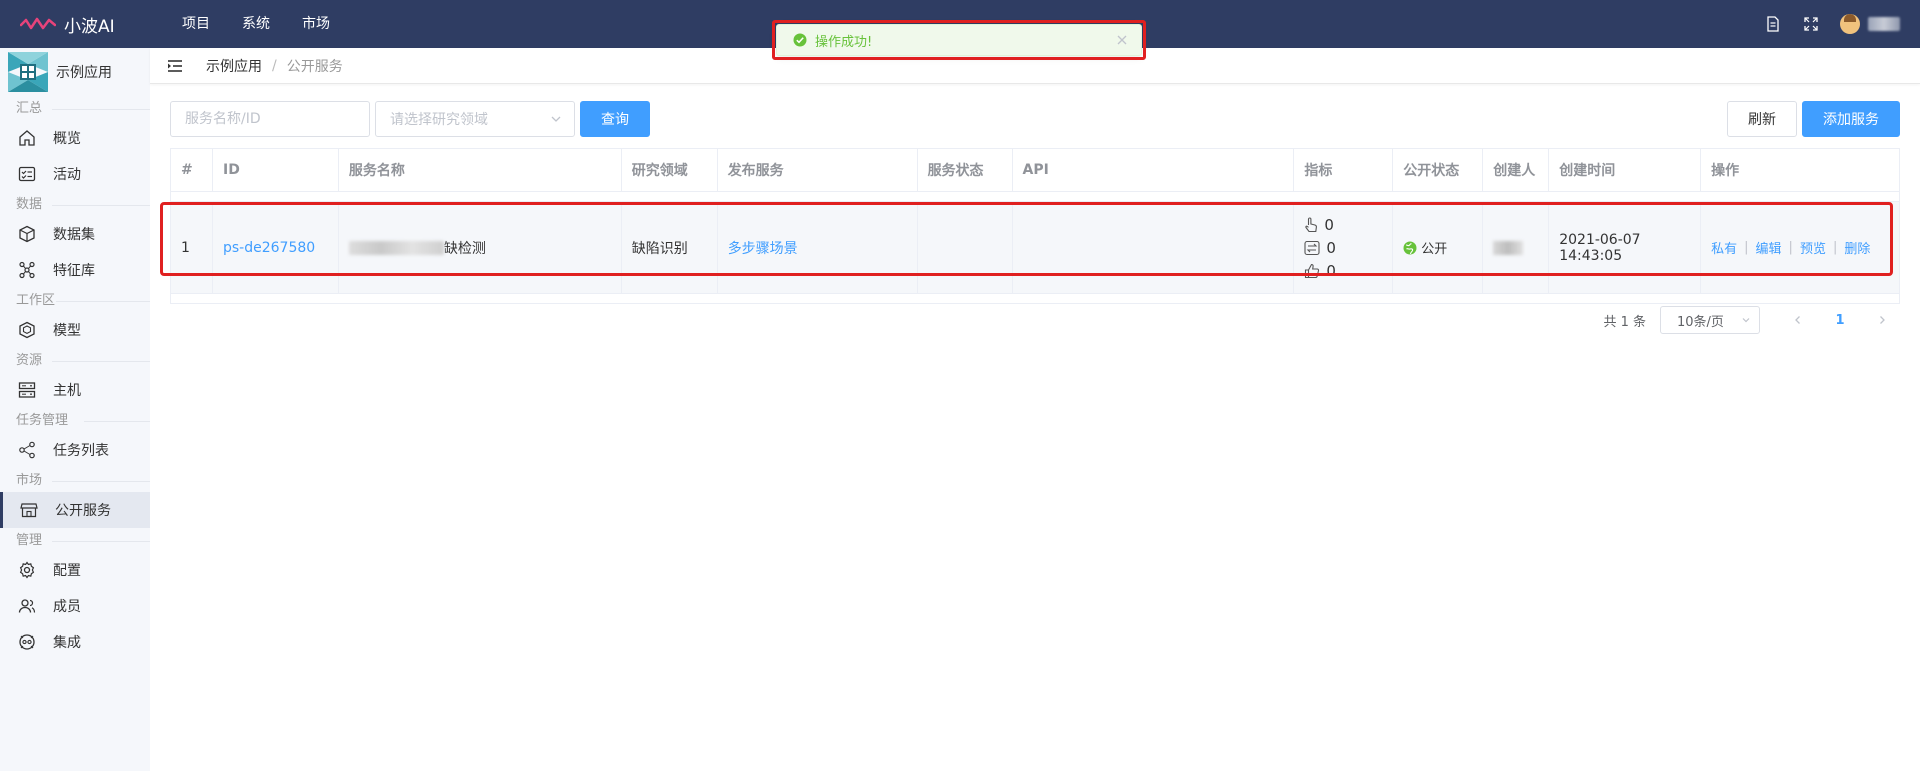 This screenshot has height=771, width=1920. I want to click on col-header-name: 服务名称, so click(480, 170).